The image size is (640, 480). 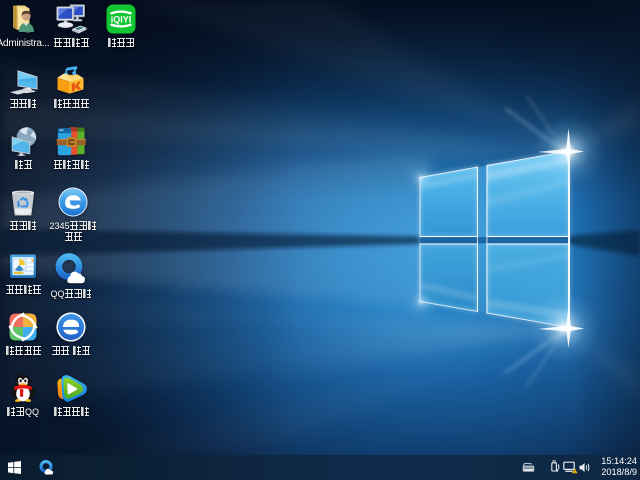 What do you see at coordinates (121, 20) in the screenshot?
I see `svg-text: iQIYI` at bounding box center [121, 20].